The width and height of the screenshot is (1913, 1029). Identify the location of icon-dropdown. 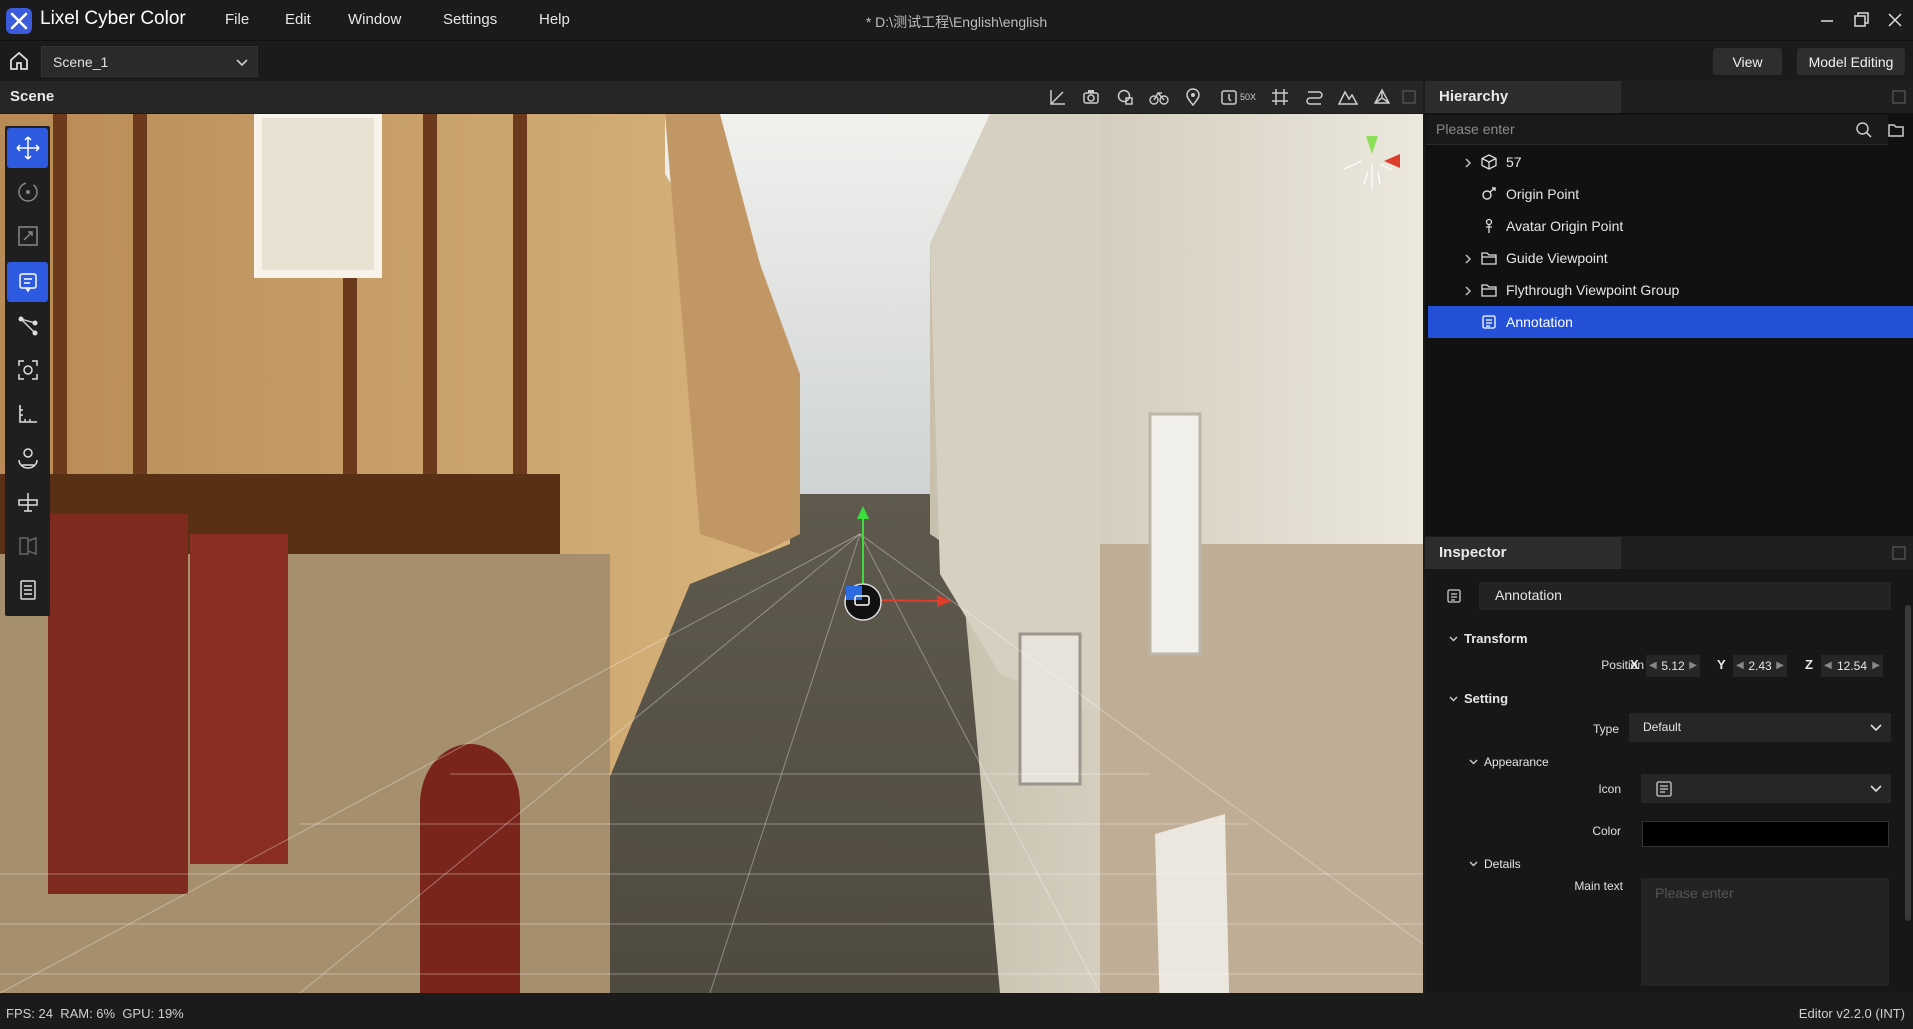
(1766, 788).